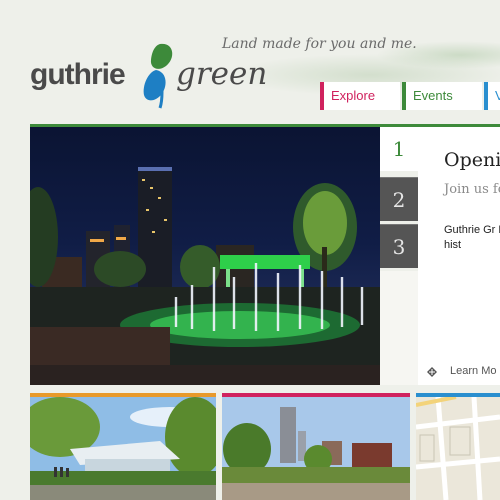 This screenshot has width=500, height=500. Describe the element at coordinates (319, 44) in the screenshot. I see `tagline: Land made for you and me.` at that location.